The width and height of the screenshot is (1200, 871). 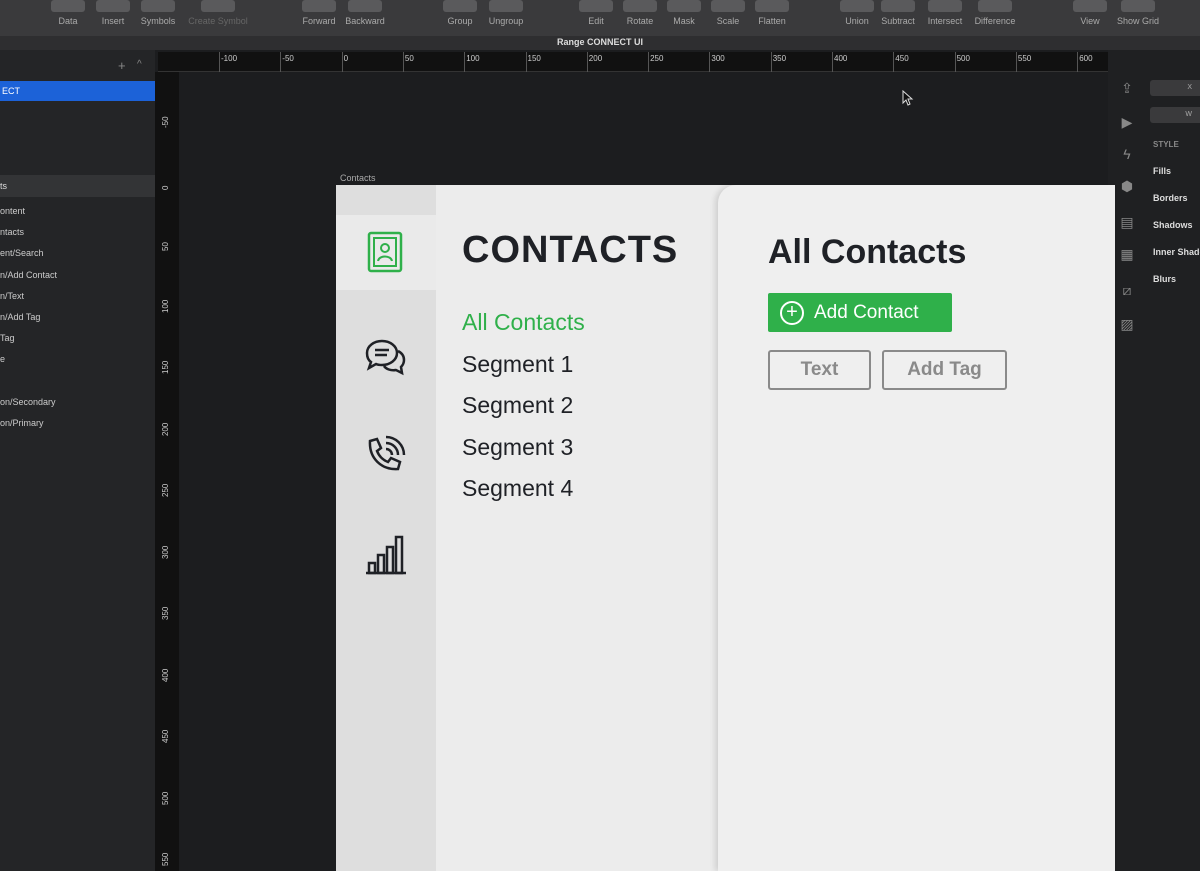 I want to click on ruler-label: 200, so click(x=165, y=429).